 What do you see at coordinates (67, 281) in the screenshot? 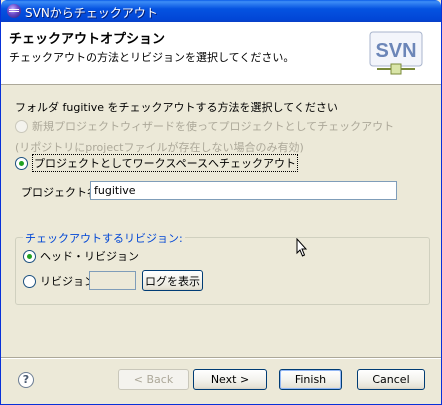
I see `radio-revision-label: リビジョン` at bounding box center [67, 281].